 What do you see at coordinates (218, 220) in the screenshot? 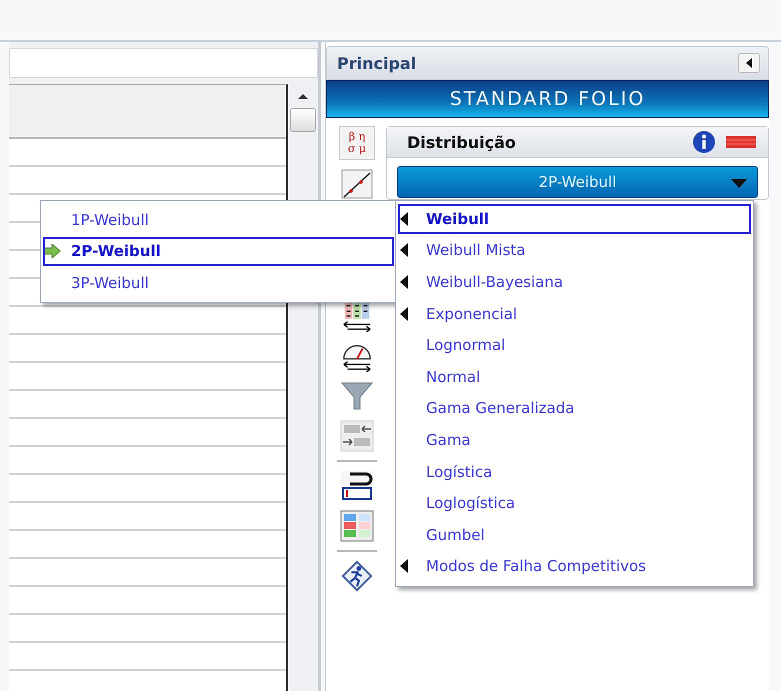
I see `submenu-item: 1P-Weibull` at bounding box center [218, 220].